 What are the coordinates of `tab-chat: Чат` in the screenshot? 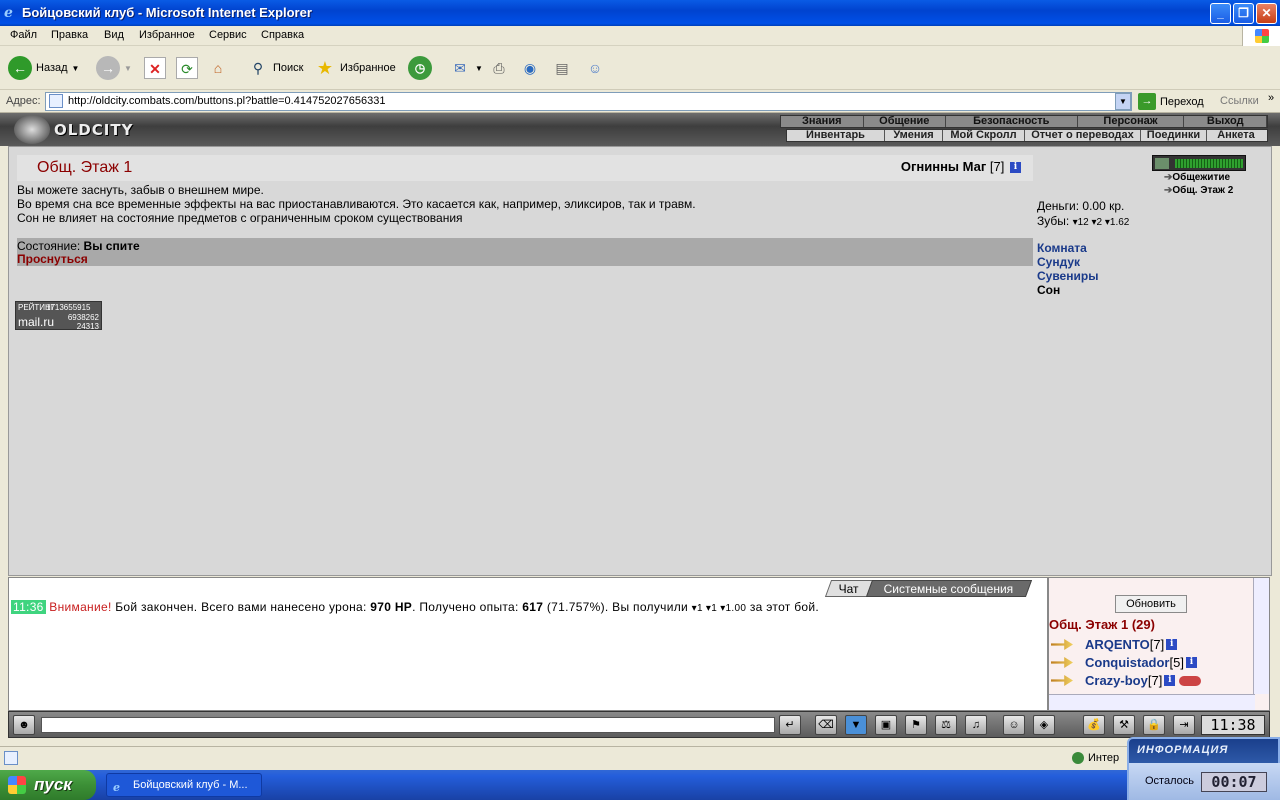 It's located at (848, 588).